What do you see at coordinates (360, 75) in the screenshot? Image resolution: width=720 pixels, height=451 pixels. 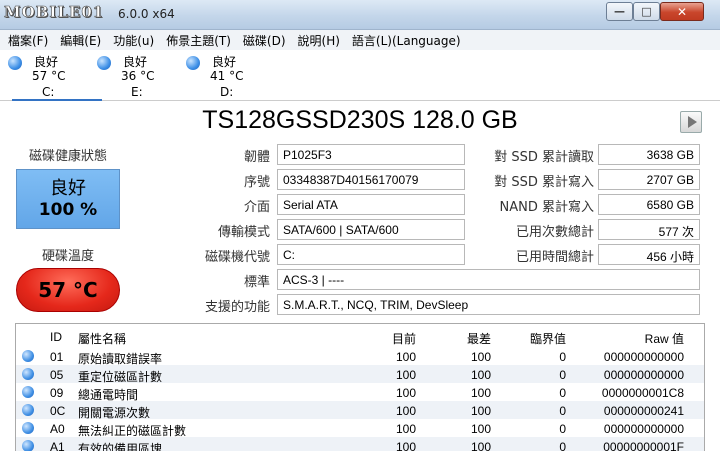 I see `disk-tabs: 良好 57 °C C: 良好 36 °C E: 良好 41 °C D:` at bounding box center [360, 75].